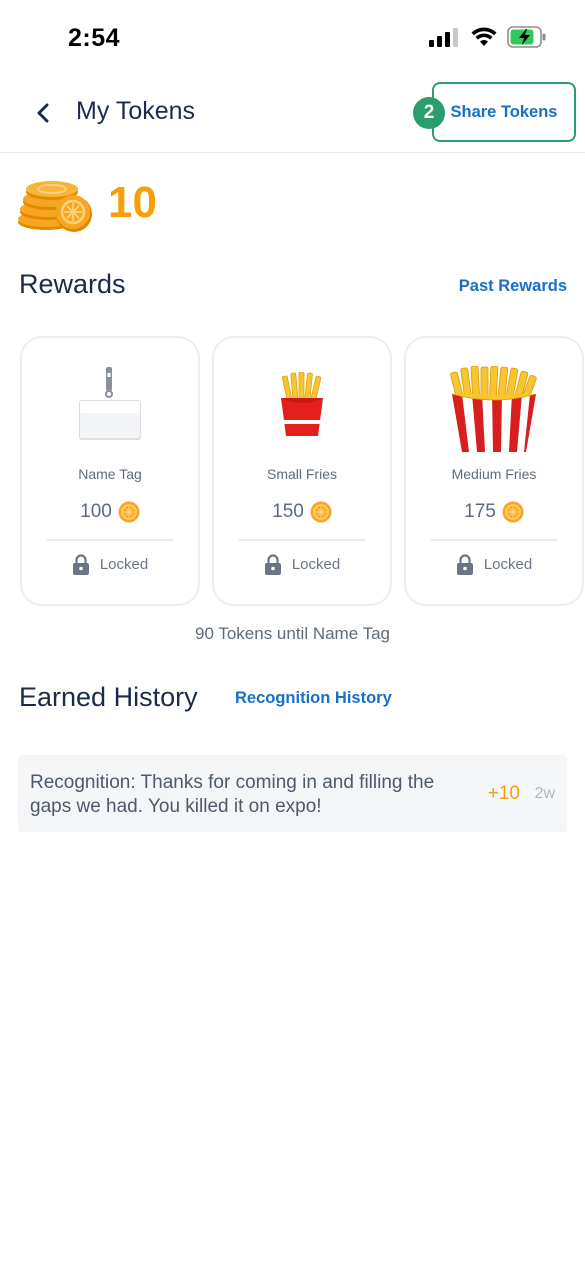 The height and width of the screenshot is (1266, 585). Describe the element at coordinates (526, 37) in the screenshot. I see `battery-charging-icon` at that location.